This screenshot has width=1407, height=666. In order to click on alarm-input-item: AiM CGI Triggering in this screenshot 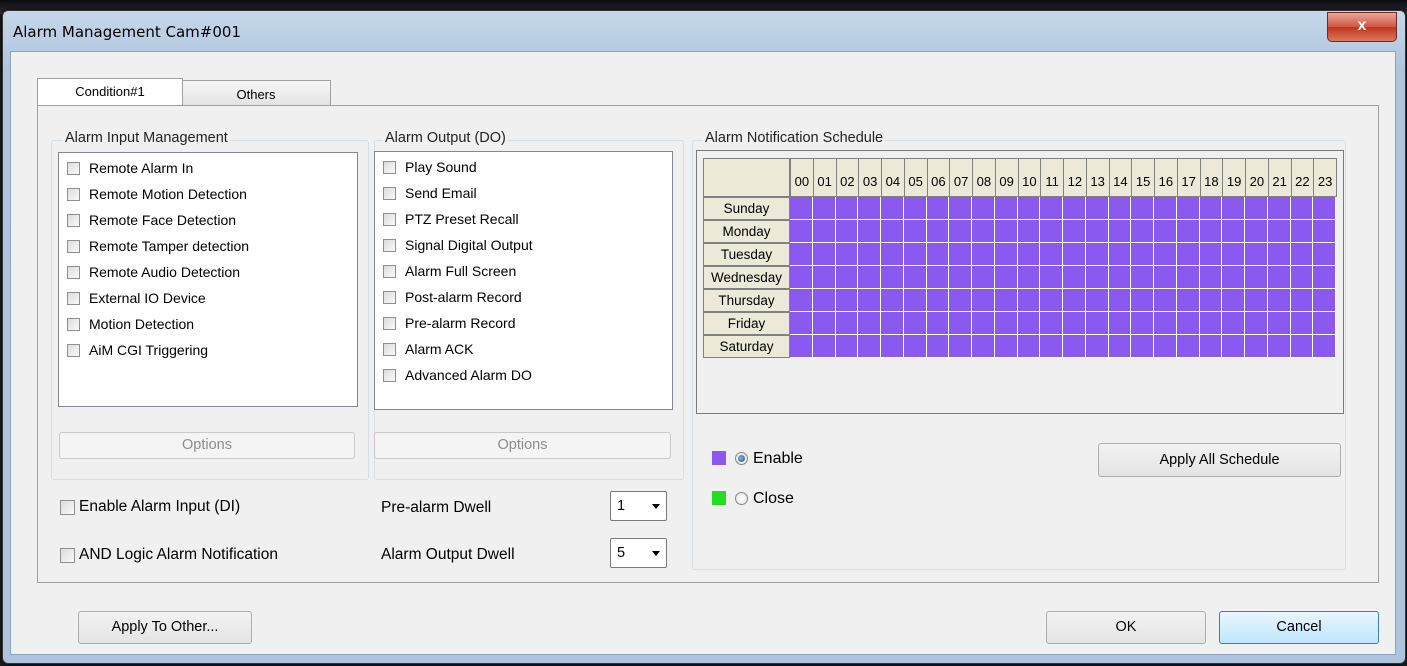, I will do `click(137, 350)`.